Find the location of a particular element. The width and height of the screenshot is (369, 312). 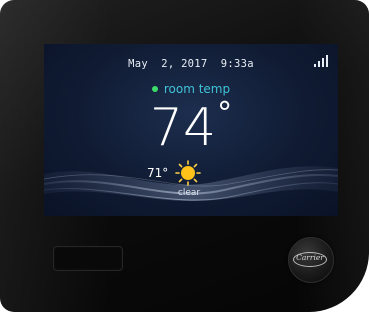

sensor-window is located at coordinates (88, 258).